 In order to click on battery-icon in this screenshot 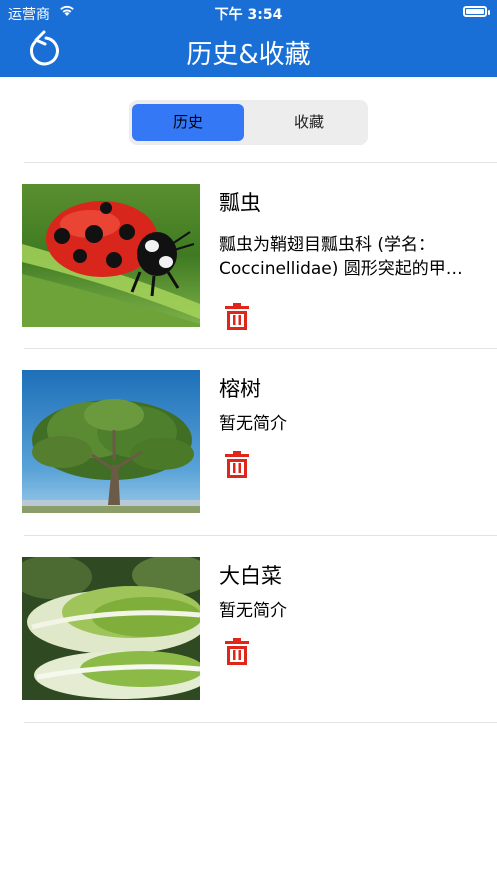, I will do `click(476, 11)`.